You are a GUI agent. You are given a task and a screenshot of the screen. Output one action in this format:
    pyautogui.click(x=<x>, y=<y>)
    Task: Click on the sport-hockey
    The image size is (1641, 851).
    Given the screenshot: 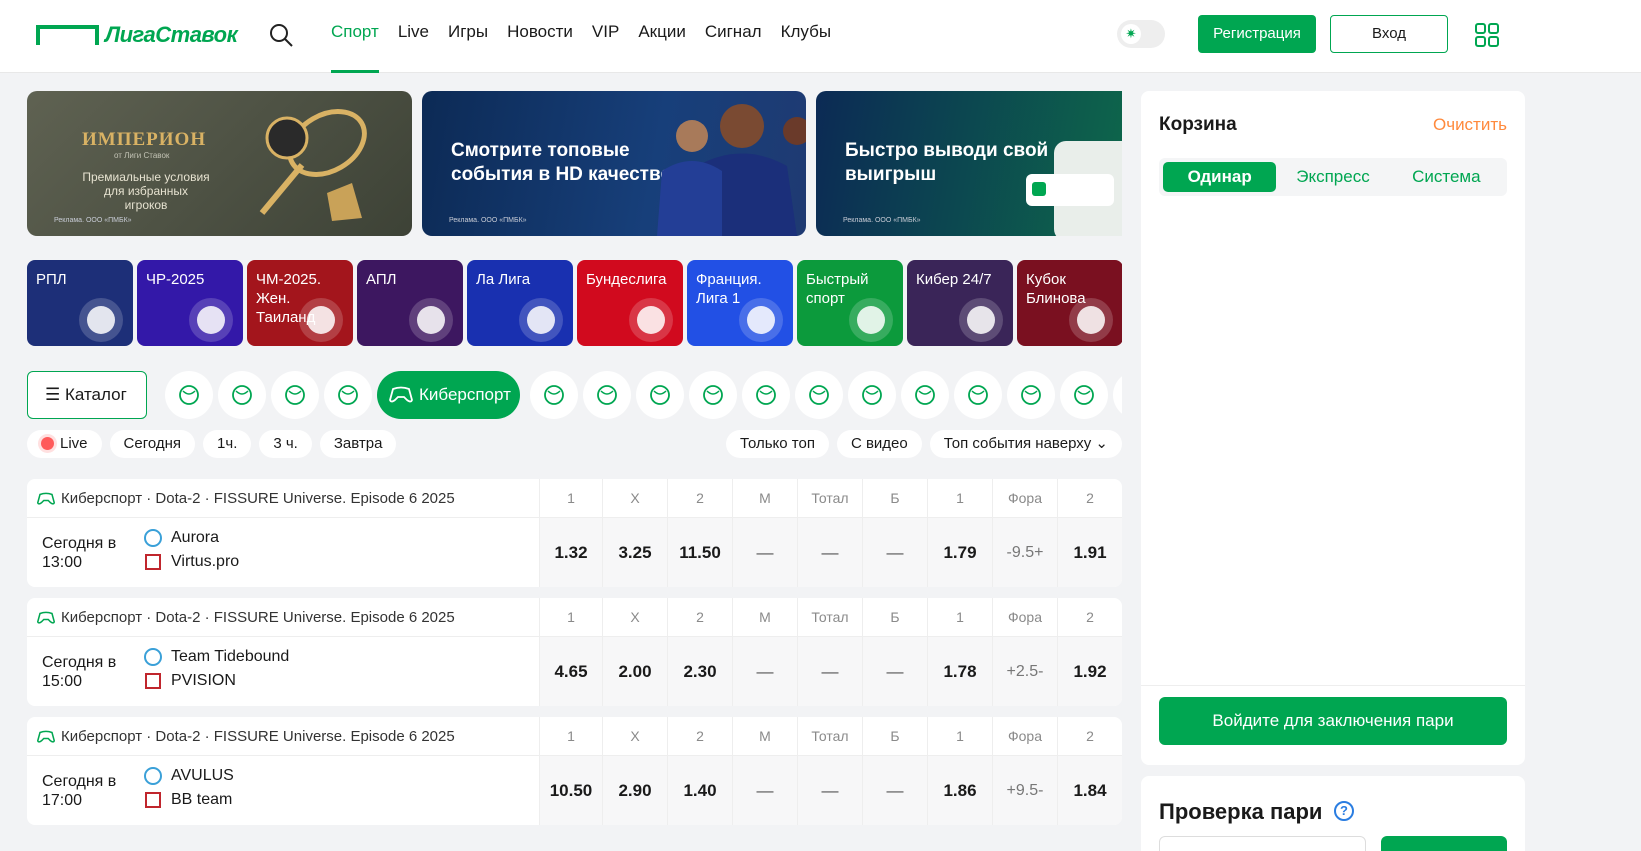 What is the action you would take?
    pyautogui.click(x=295, y=395)
    